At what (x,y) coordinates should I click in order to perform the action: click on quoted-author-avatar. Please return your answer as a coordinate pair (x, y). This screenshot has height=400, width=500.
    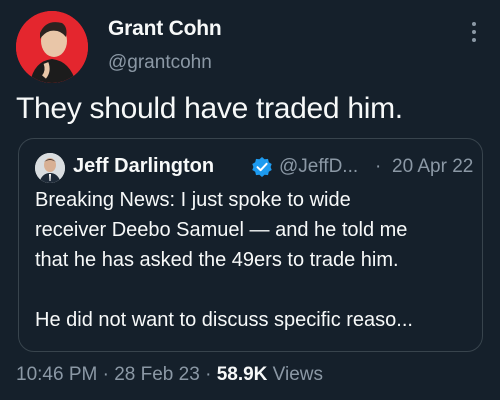
    Looking at the image, I should click on (50, 168).